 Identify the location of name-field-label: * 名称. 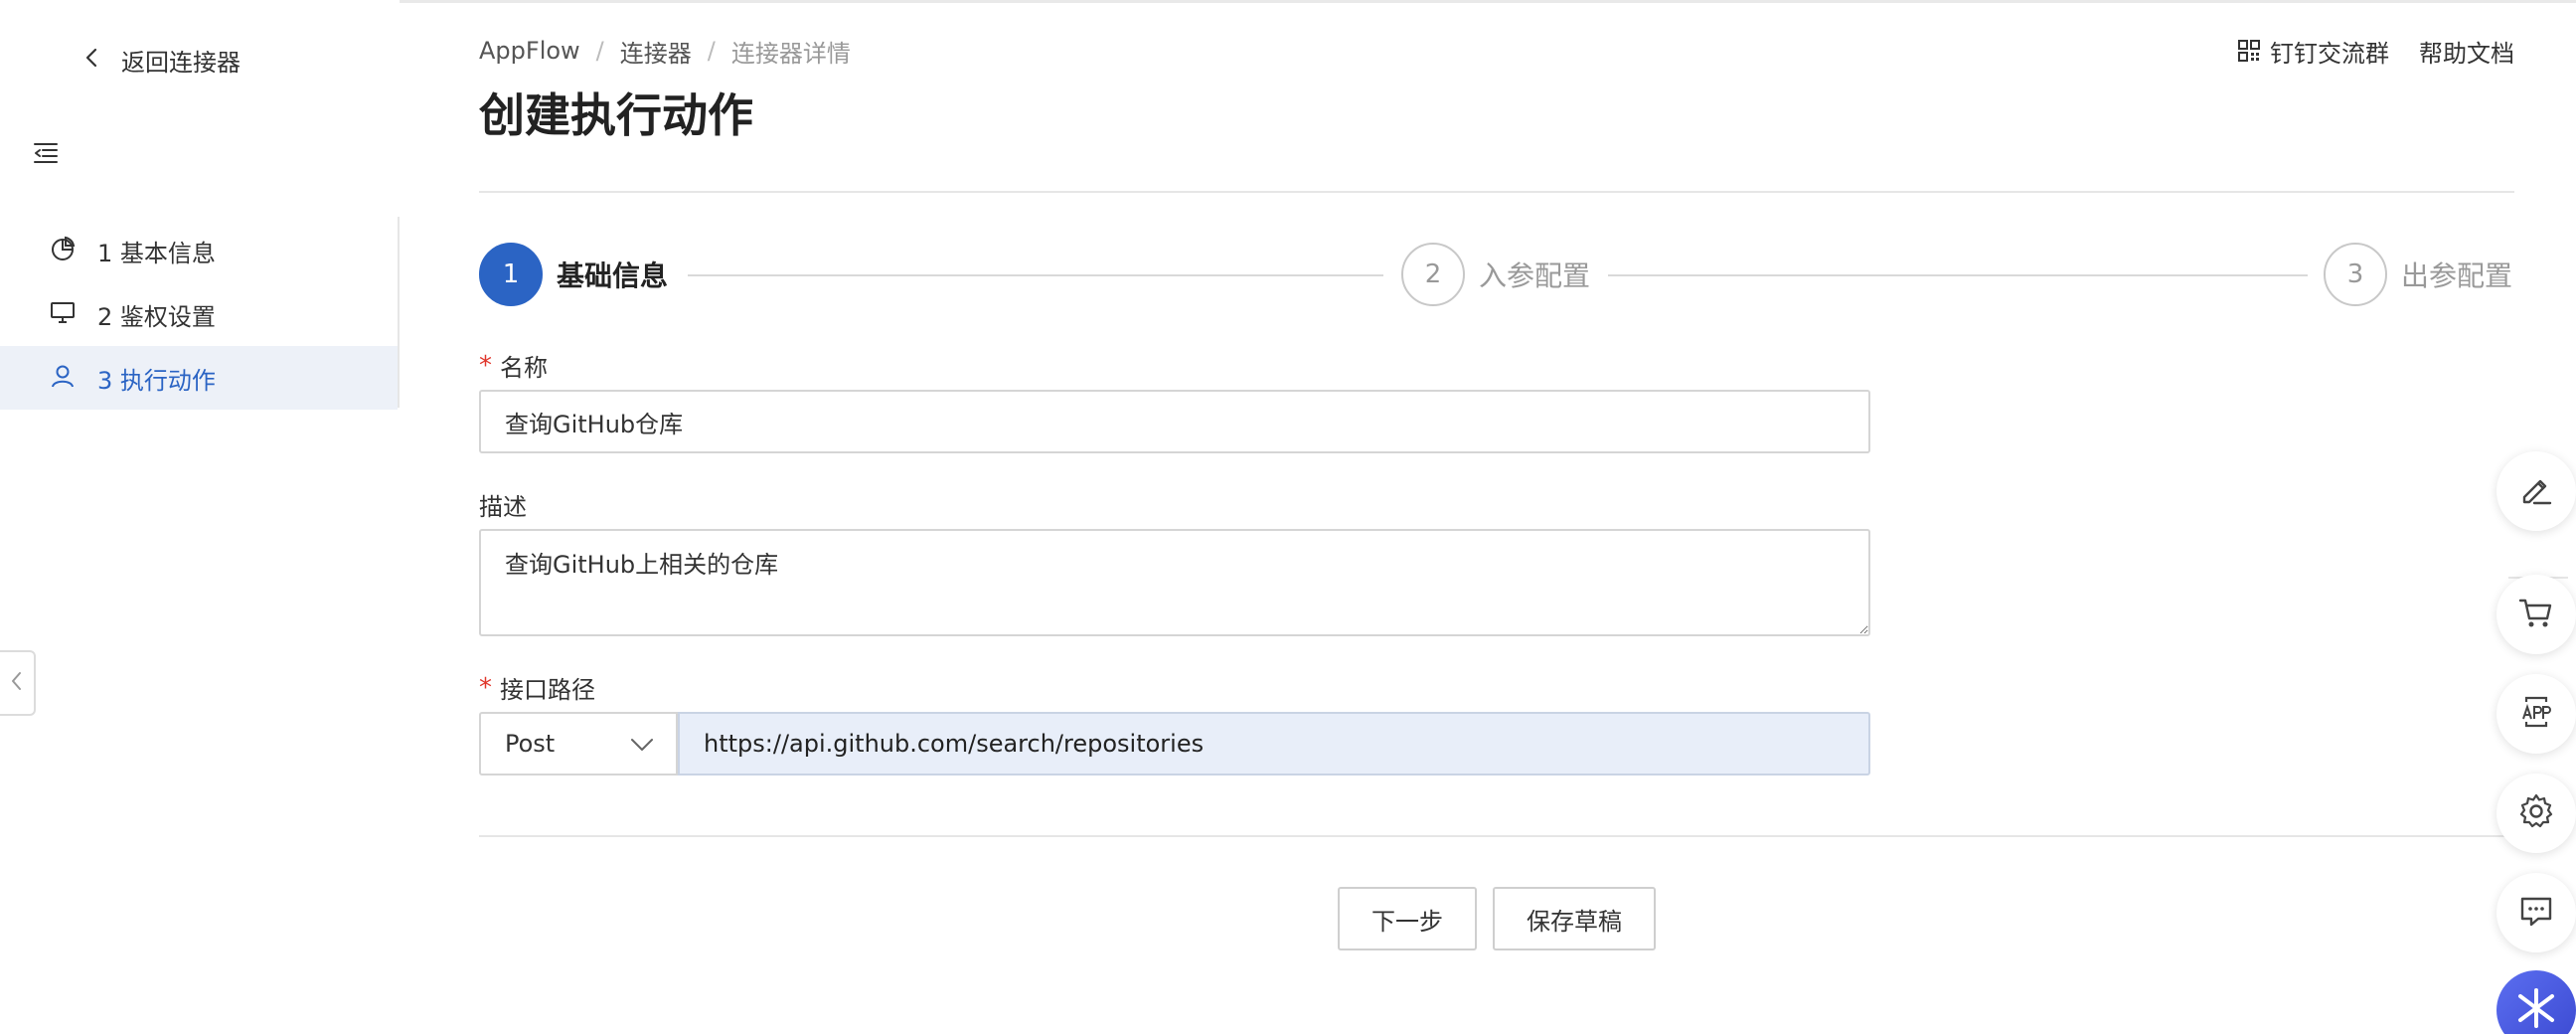
(513, 365).